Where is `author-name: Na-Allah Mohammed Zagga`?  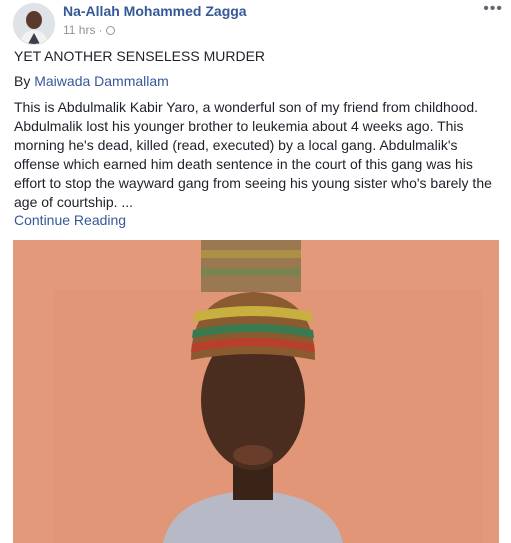 author-name: Na-Allah Mohammed Zagga is located at coordinates (155, 11).